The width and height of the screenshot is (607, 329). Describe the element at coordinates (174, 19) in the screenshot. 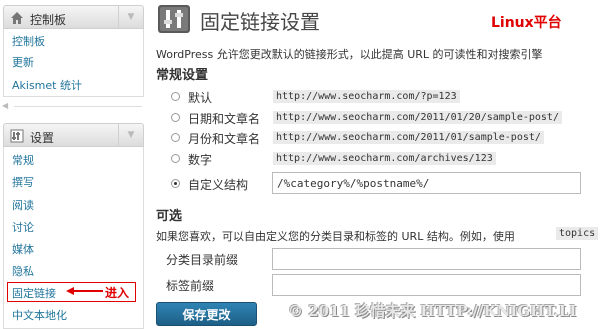

I see `settings-page-icon` at that location.